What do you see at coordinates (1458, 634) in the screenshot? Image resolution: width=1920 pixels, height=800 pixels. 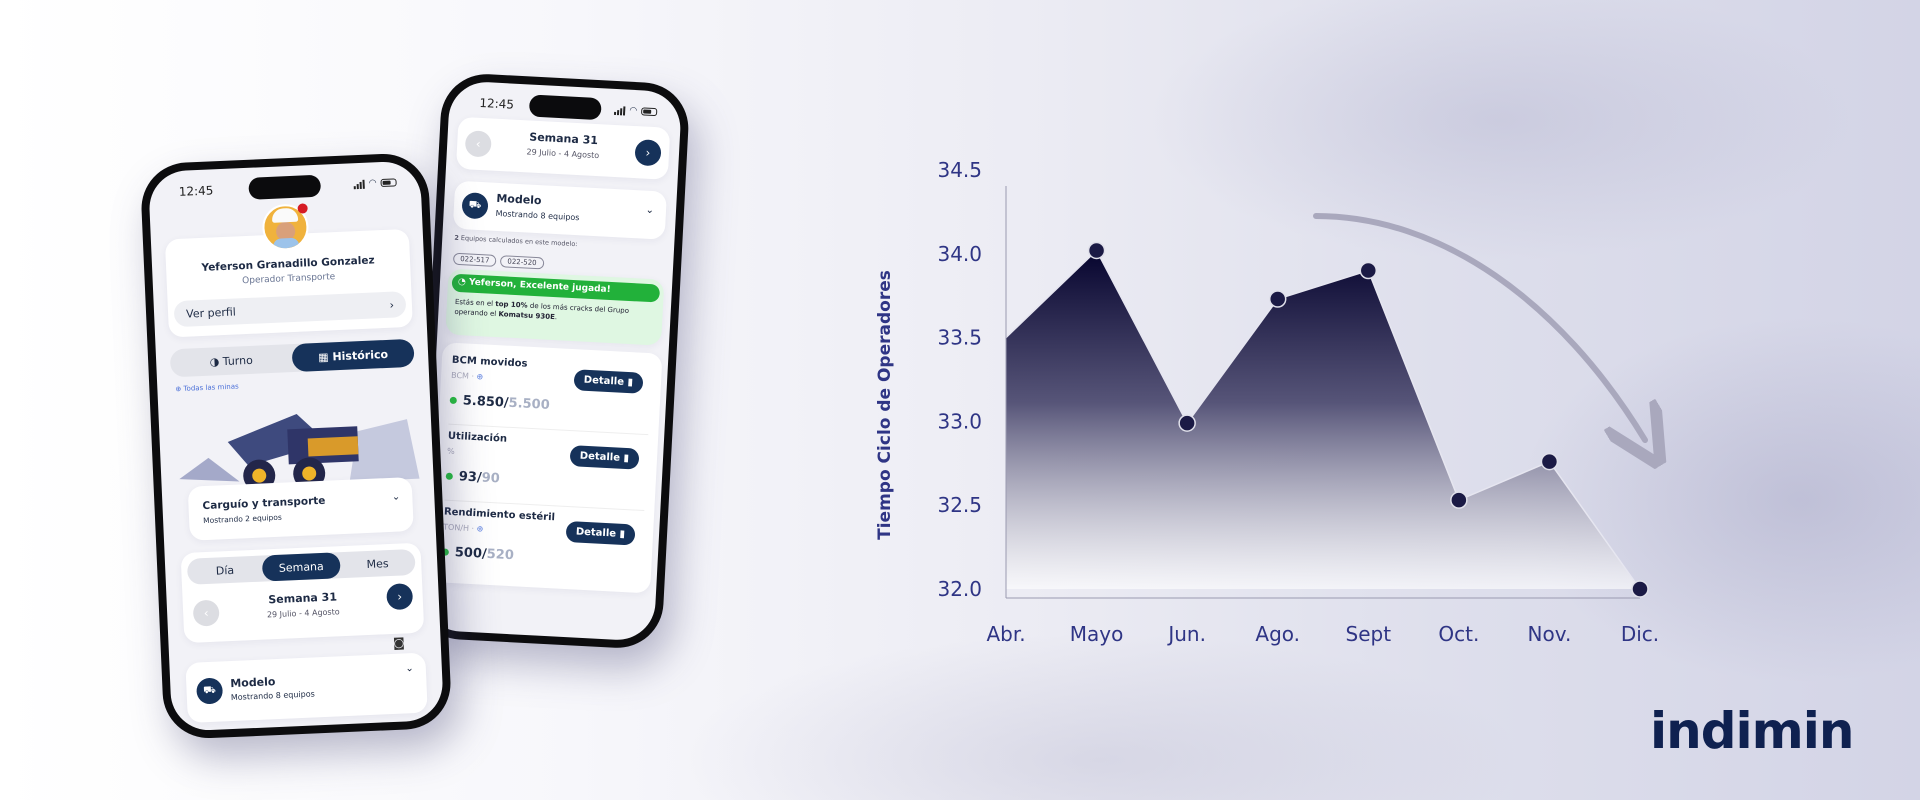 I see `x-tick-label: Oct.` at bounding box center [1458, 634].